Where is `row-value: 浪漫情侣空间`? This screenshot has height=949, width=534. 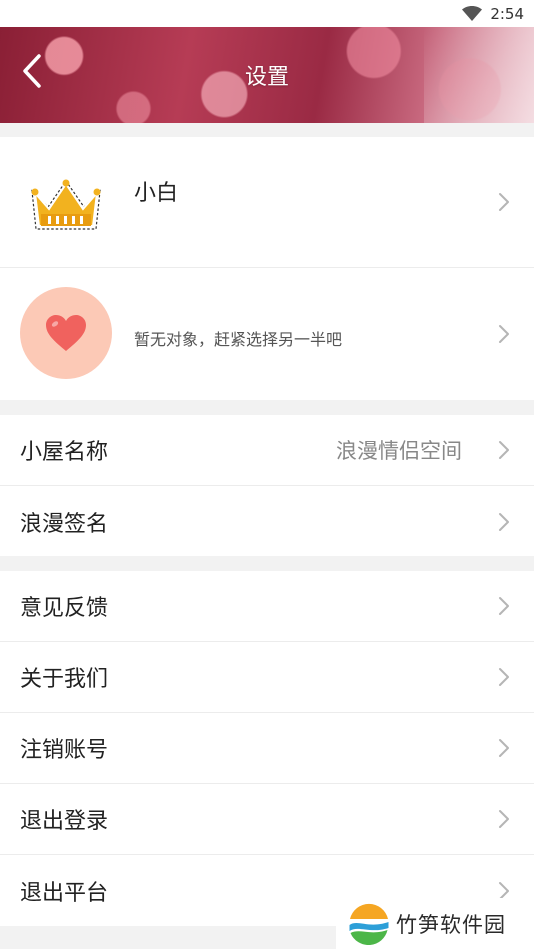
row-value: 浪漫情侣空间 is located at coordinates (399, 451).